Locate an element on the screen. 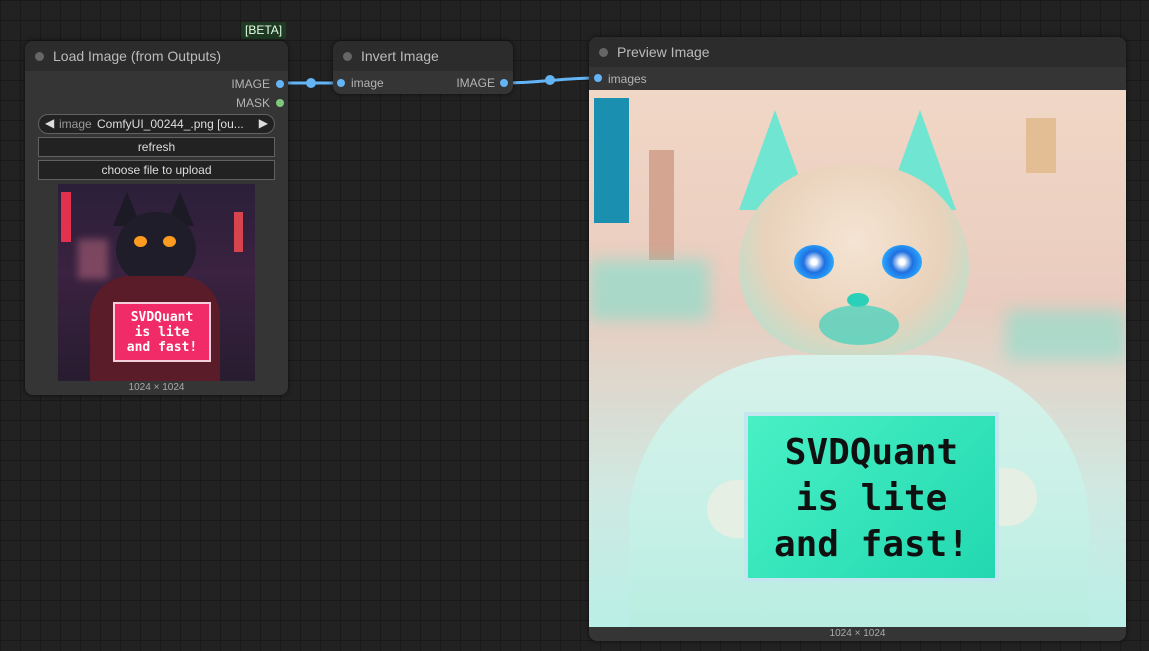 The height and width of the screenshot is (651, 1149). street-light is located at coordinates (93, 259).